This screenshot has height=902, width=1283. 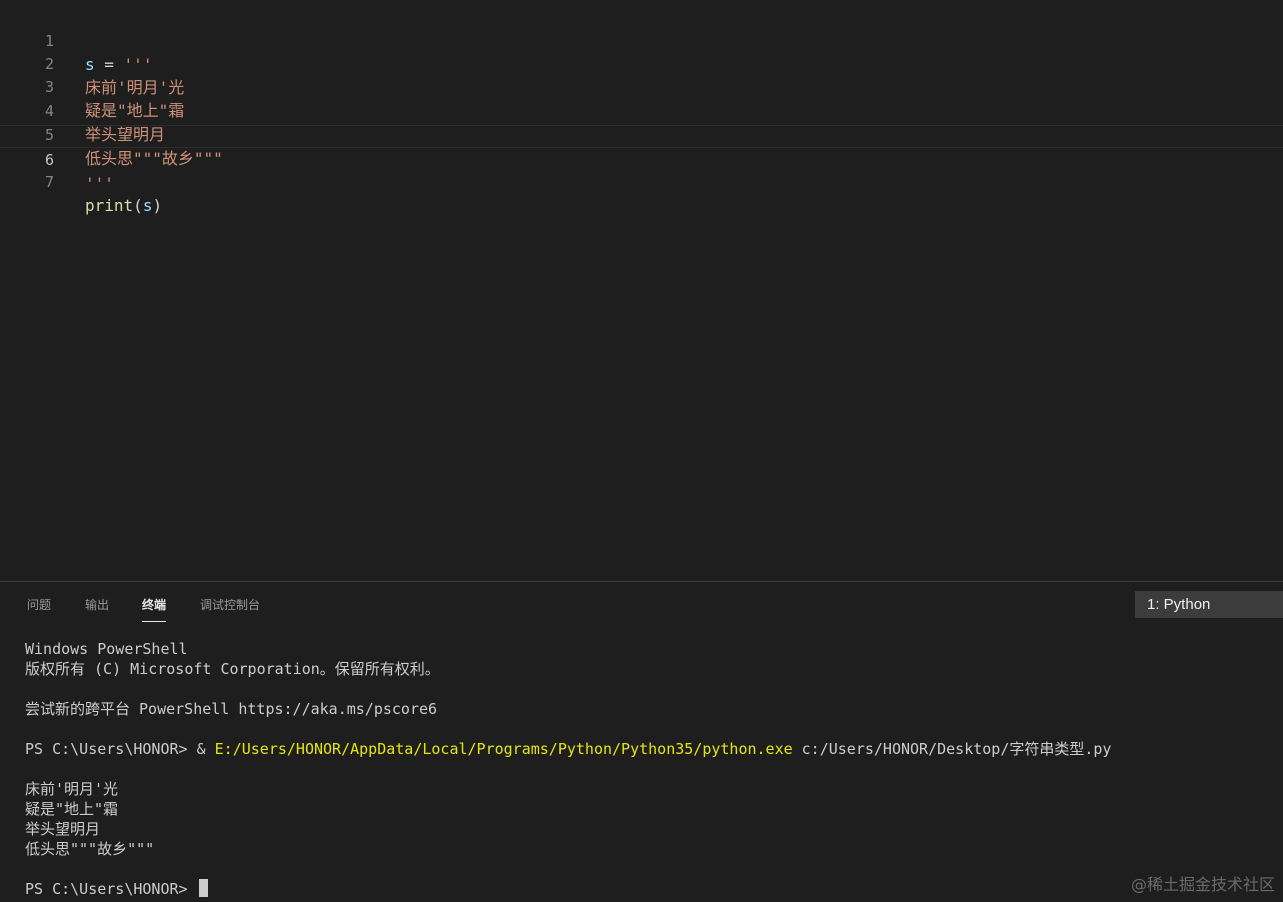 What do you see at coordinates (106, 649) in the screenshot?
I see `terminal-line: Windows PowerShell` at bounding box center [106, 649].